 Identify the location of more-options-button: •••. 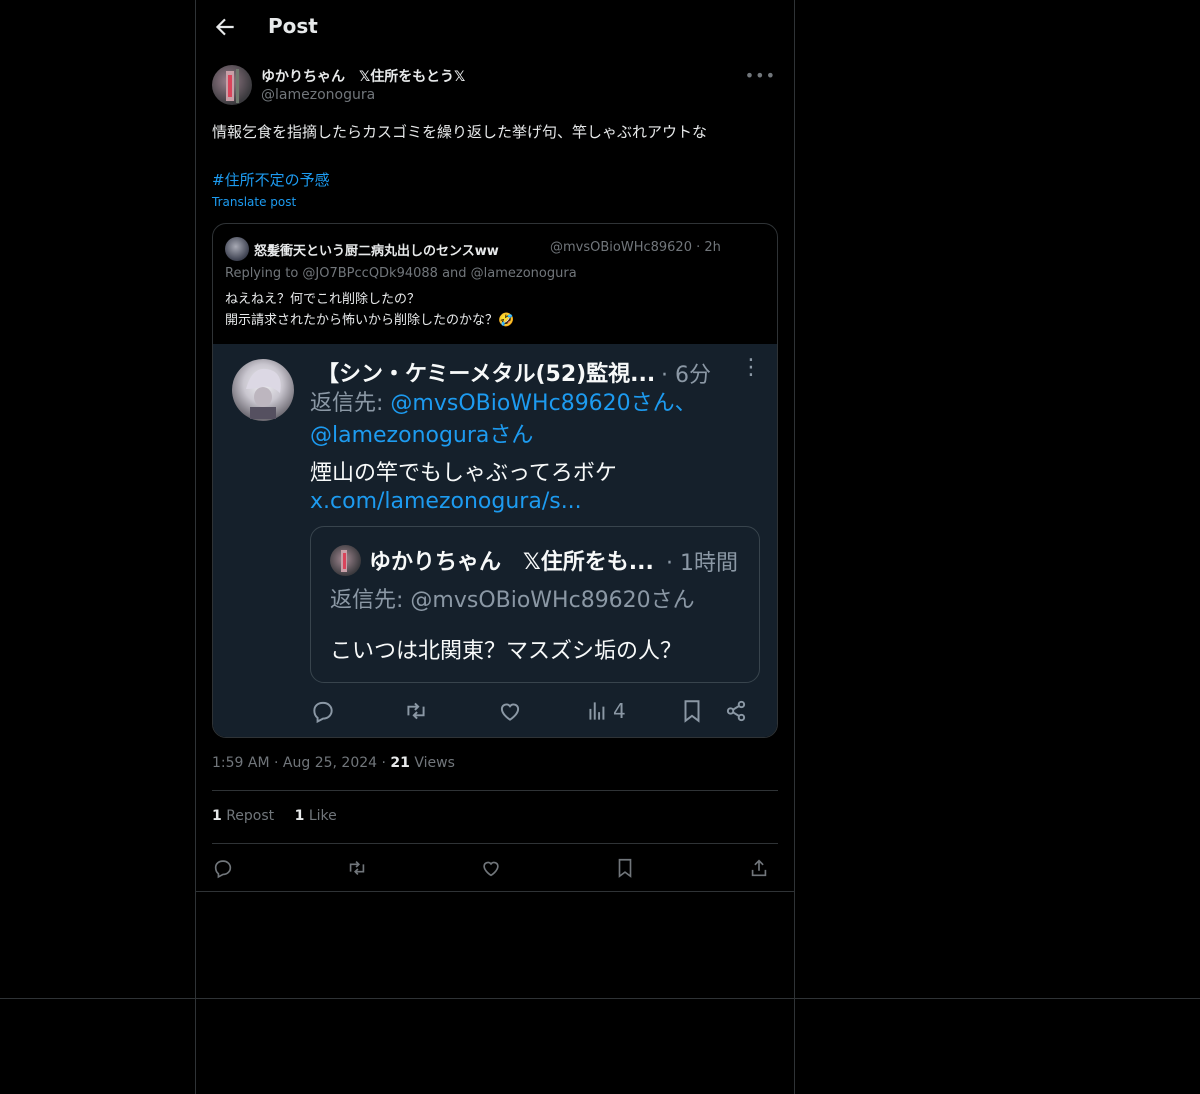
(760, 75).